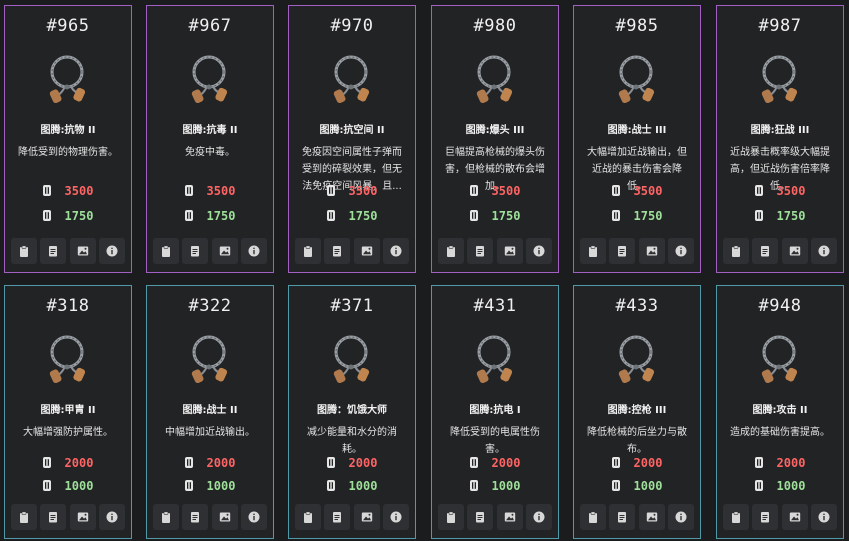 Image resolution: width=849 pixels, height=541 pixels. What do you see at coordinates (210, 130) in the screenshot?
I see `item-name: 图腾:抗毒 II` at bounding box center [210, 130].